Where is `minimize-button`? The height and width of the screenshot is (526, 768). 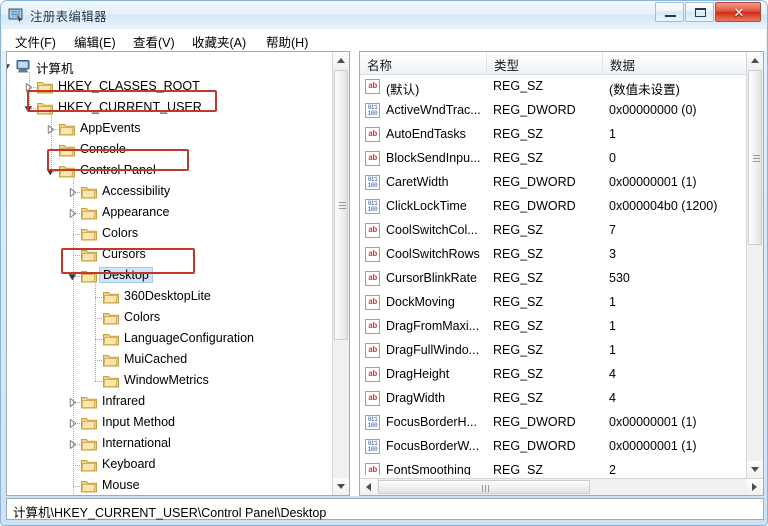
minimize-button is located at coordinates (669, 12).